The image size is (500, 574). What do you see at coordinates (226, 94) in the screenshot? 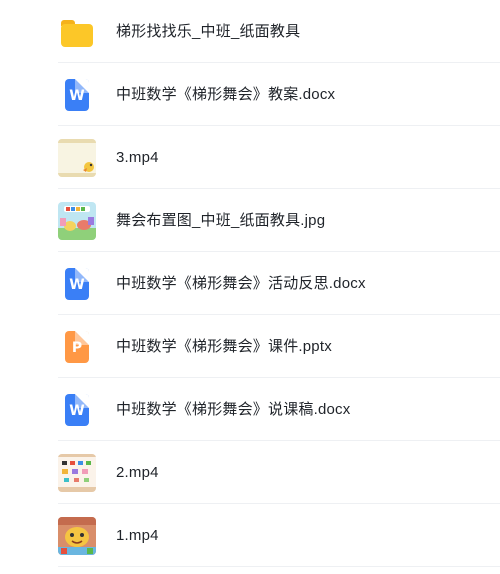
I see `file-name: 中班数学《梯形舞会》教案.docx` at bounding box center [226, 94].